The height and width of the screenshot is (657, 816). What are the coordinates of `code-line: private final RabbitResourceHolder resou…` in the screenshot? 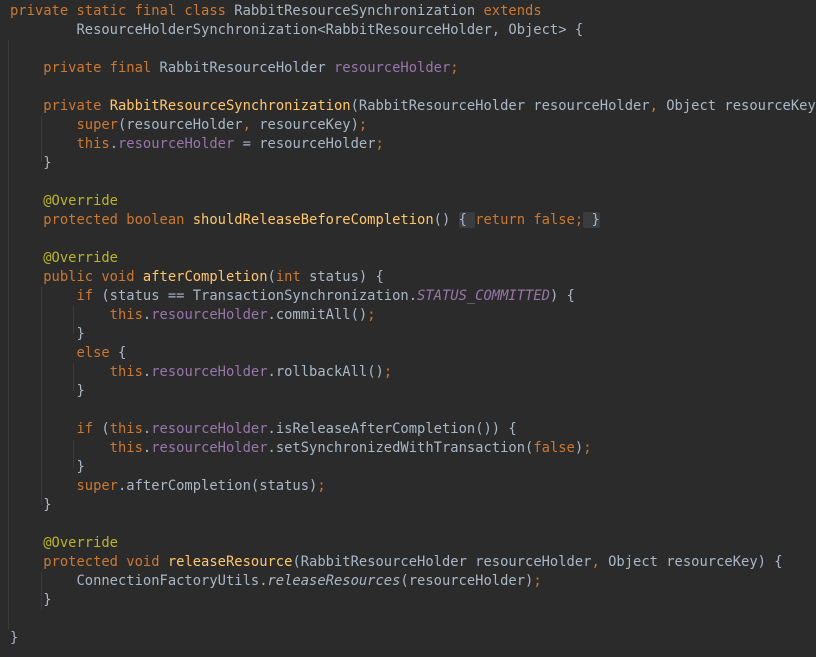 It's located at (413, 68).